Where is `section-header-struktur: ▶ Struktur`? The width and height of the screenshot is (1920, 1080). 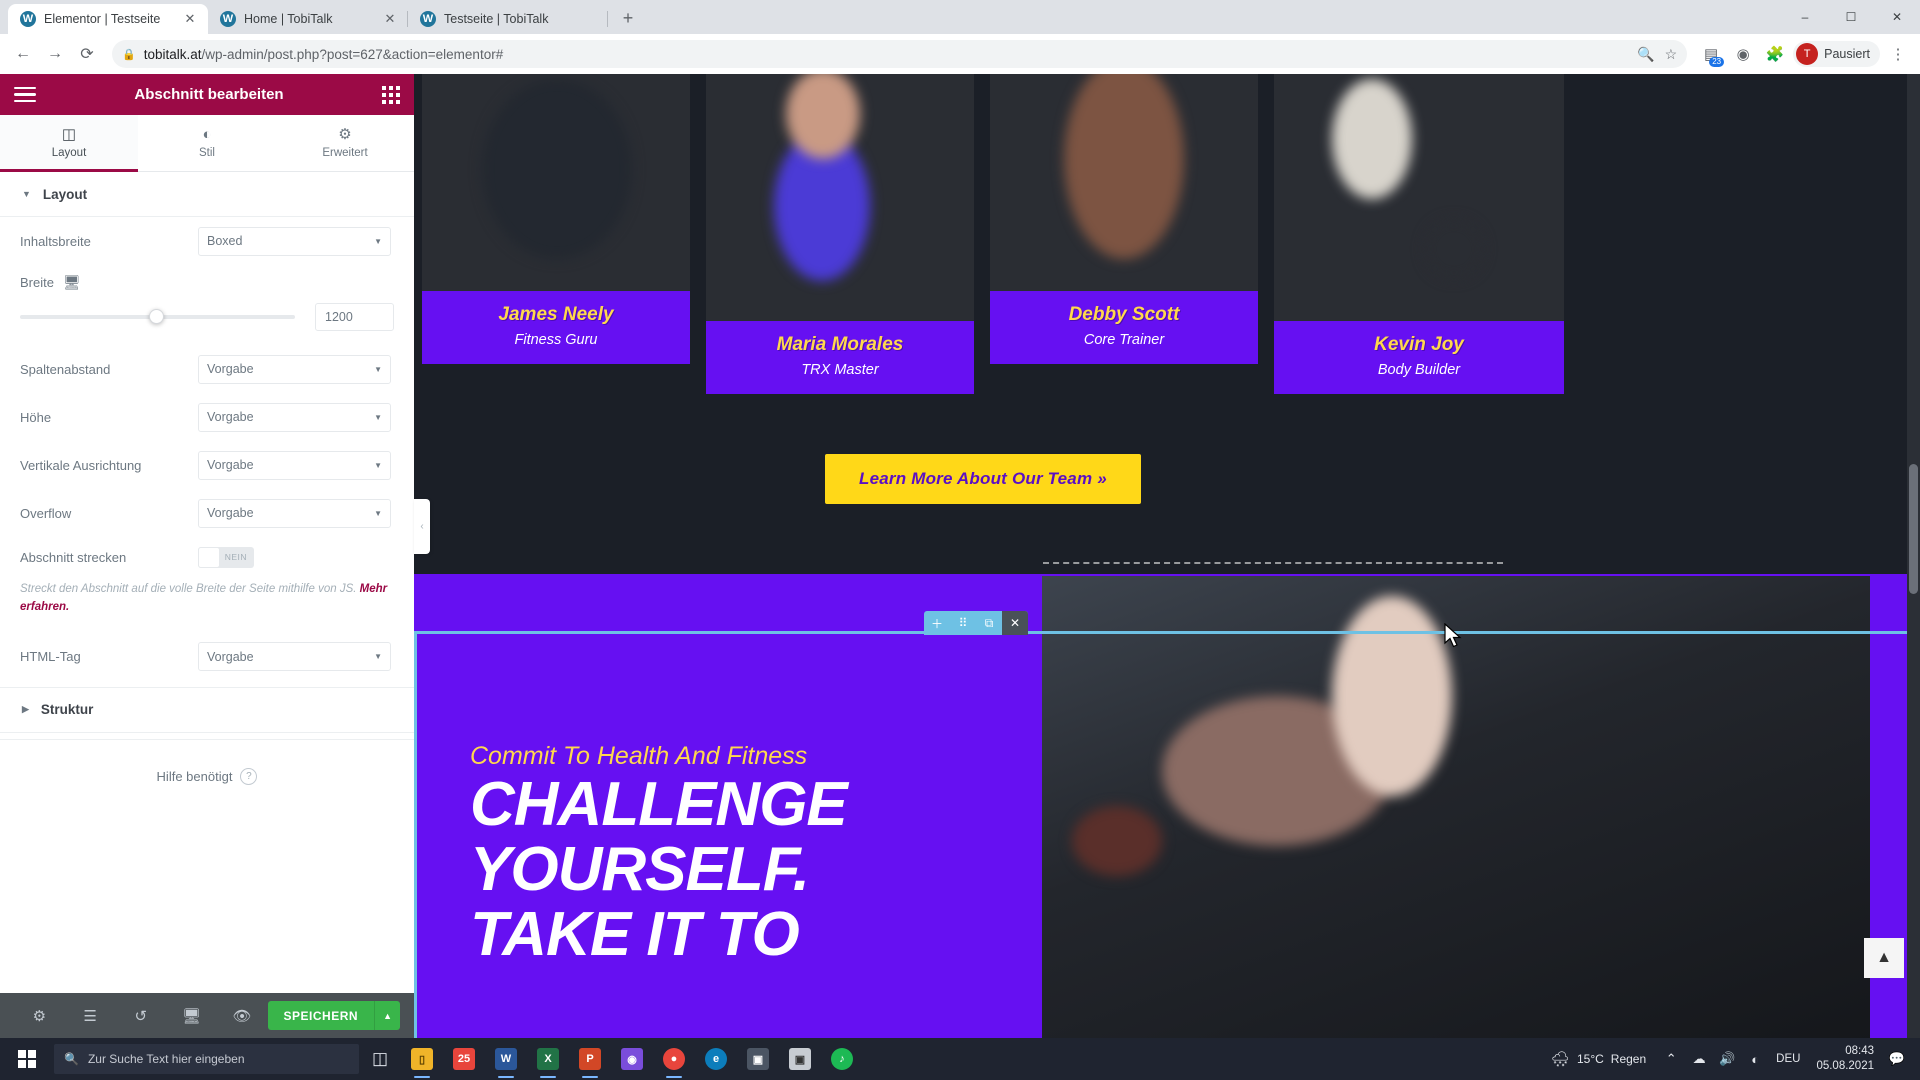 section-header-struktur: ▶ Struktur is located at coordinates (207, 710).